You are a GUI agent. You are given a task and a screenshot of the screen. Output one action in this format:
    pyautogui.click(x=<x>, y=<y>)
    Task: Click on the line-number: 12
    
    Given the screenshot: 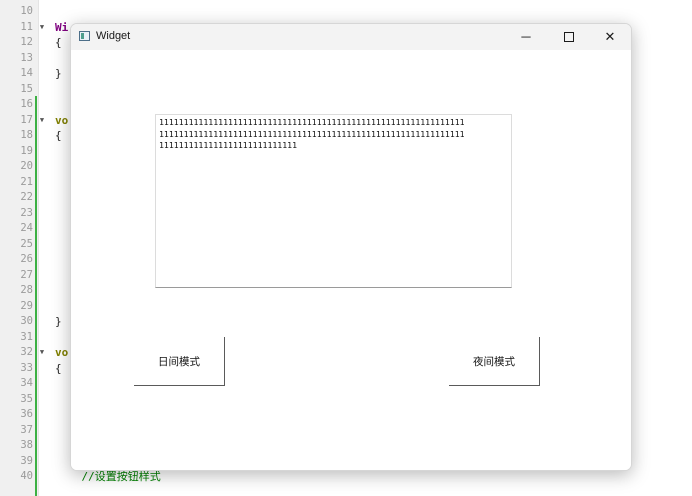 What is the action you would take?
    pyautogui.click(x=26, y=42)
    